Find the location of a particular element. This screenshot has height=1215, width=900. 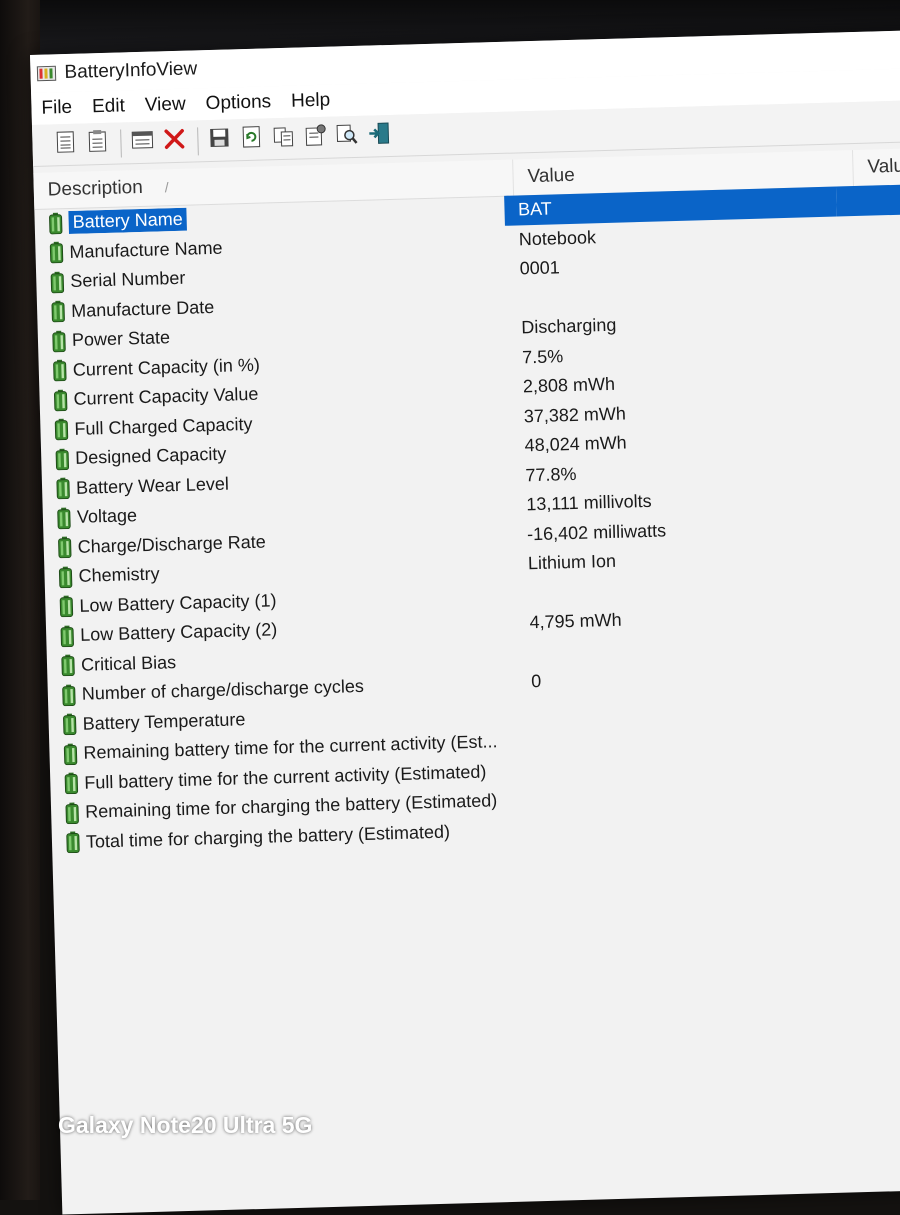

save-button is located at coordinates (219, 140).